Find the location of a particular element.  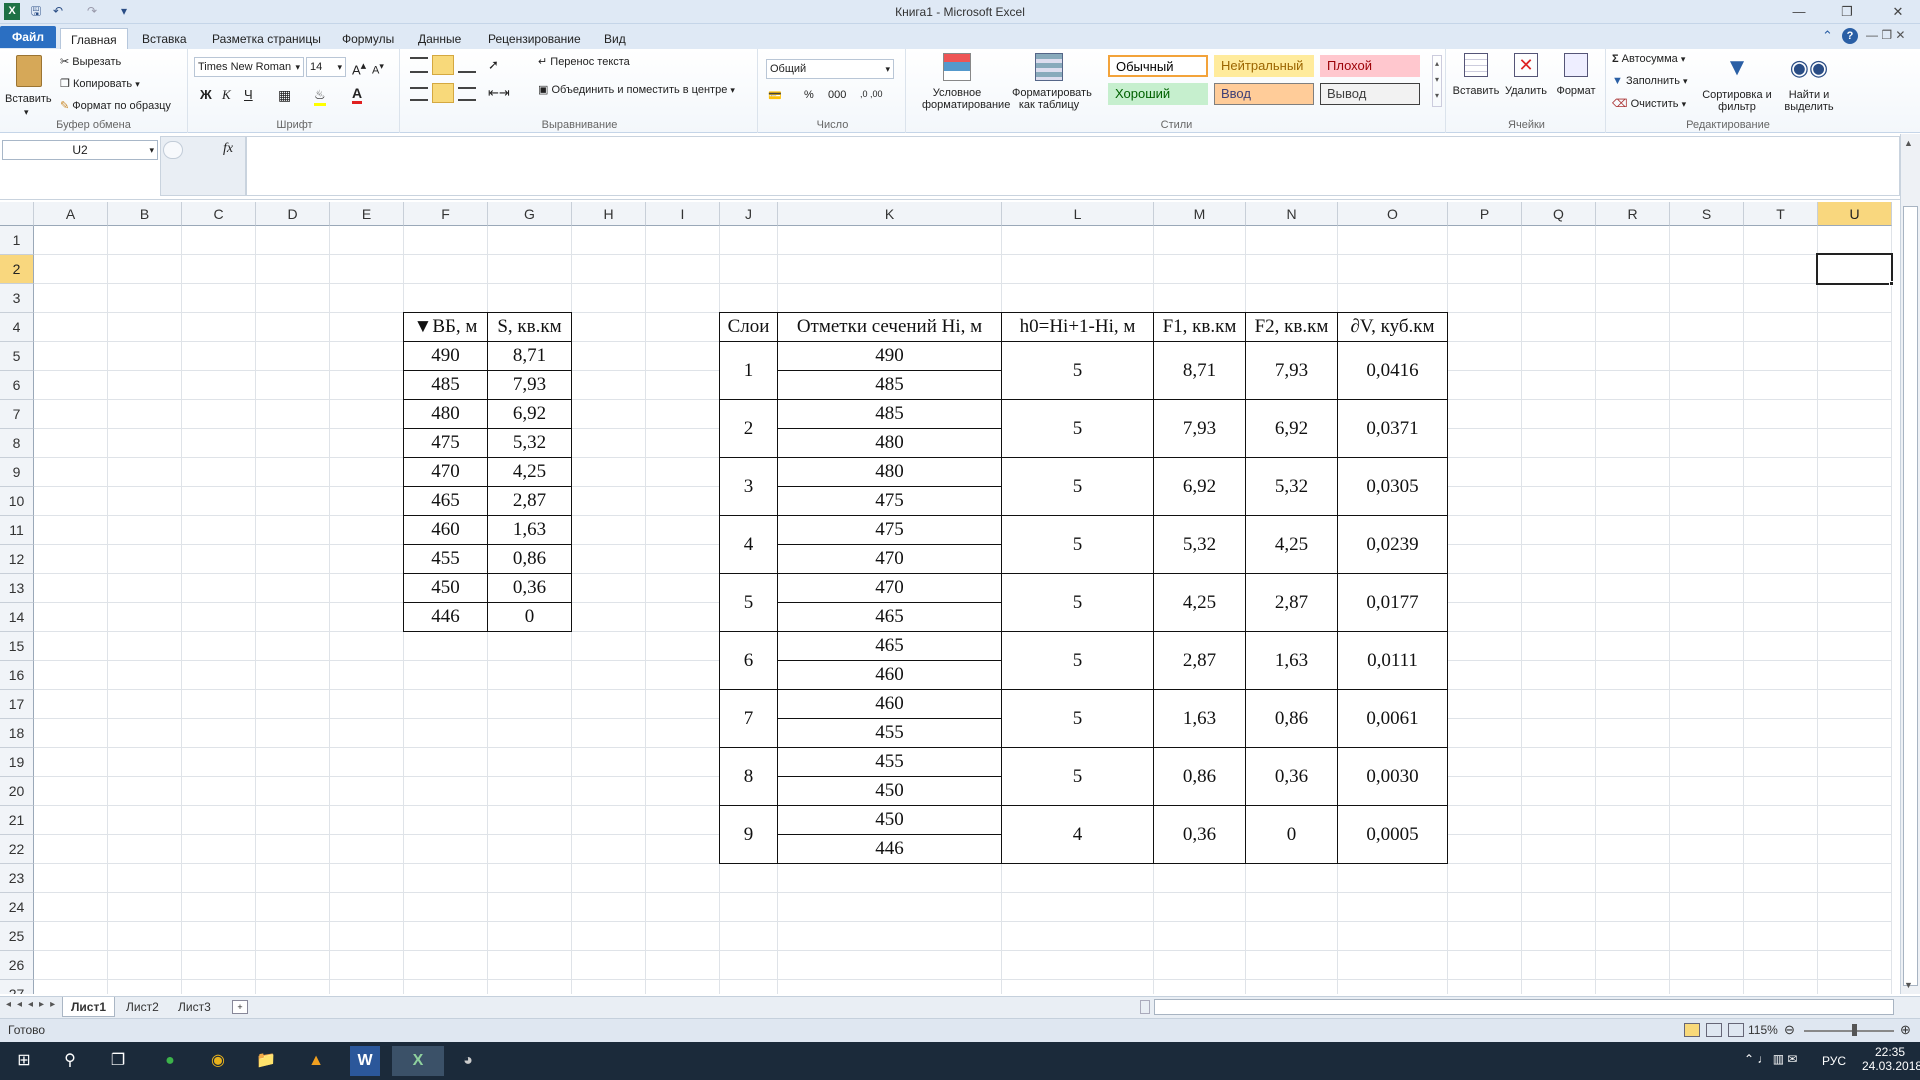

table2-header-h0: h0=Hi+1-Hi, м is located at coordinates (1077, 327).